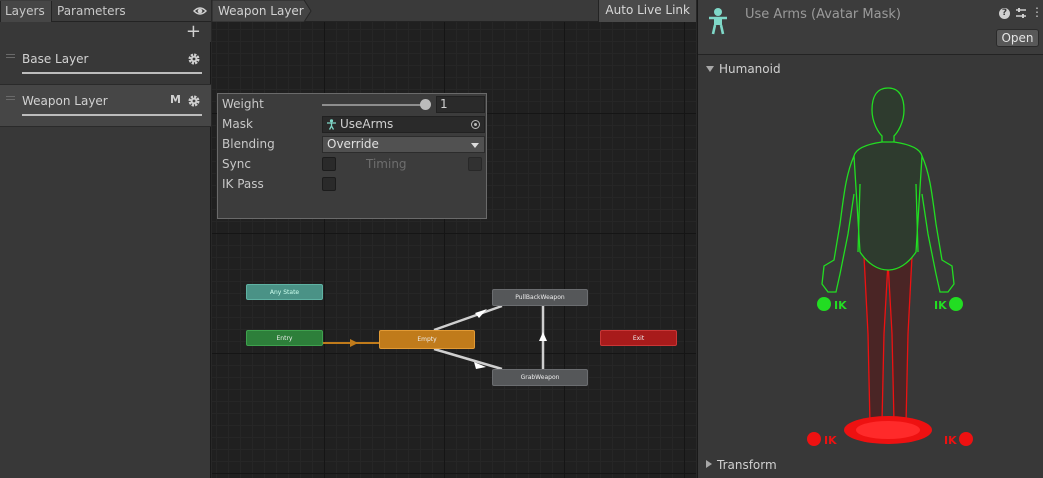 Image resolution: width=1043 pixels, height=478 pixels. Describe the element at coordinates (329, 164) in the screenshot. I see `sync-checkbox` at that location.